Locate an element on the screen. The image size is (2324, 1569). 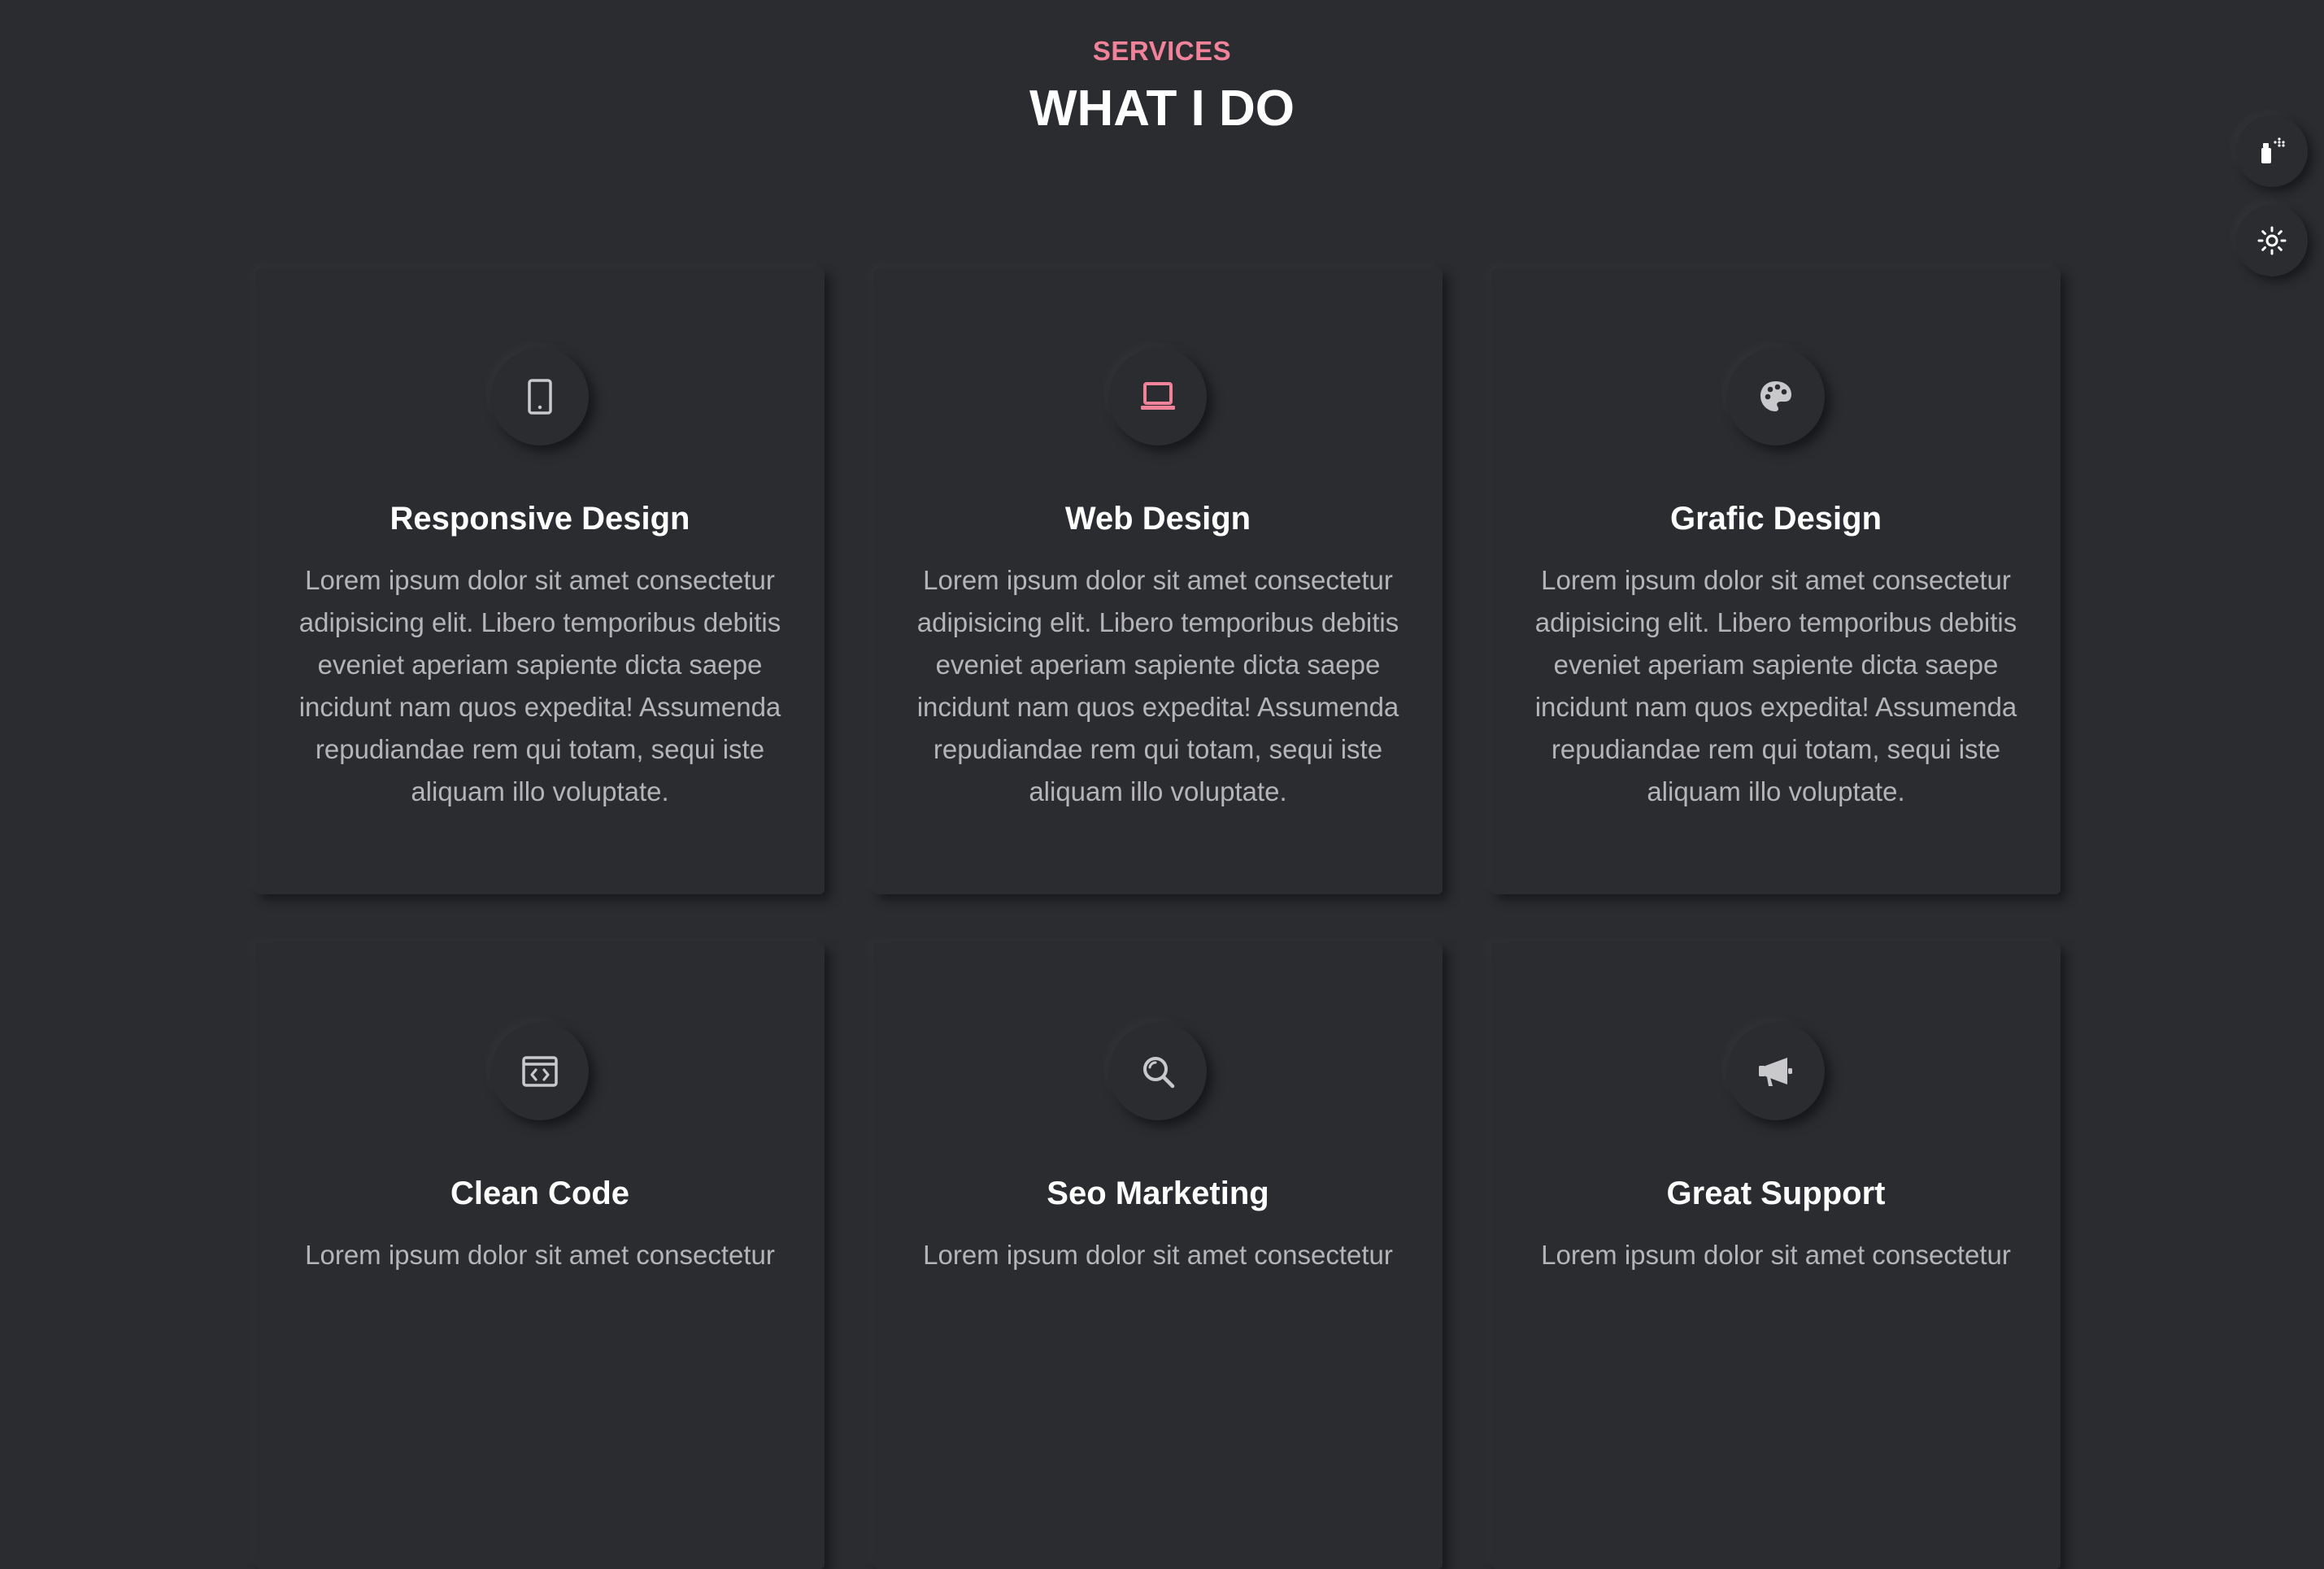
service-title: Great Support is located at coordinates (1776, 1193).